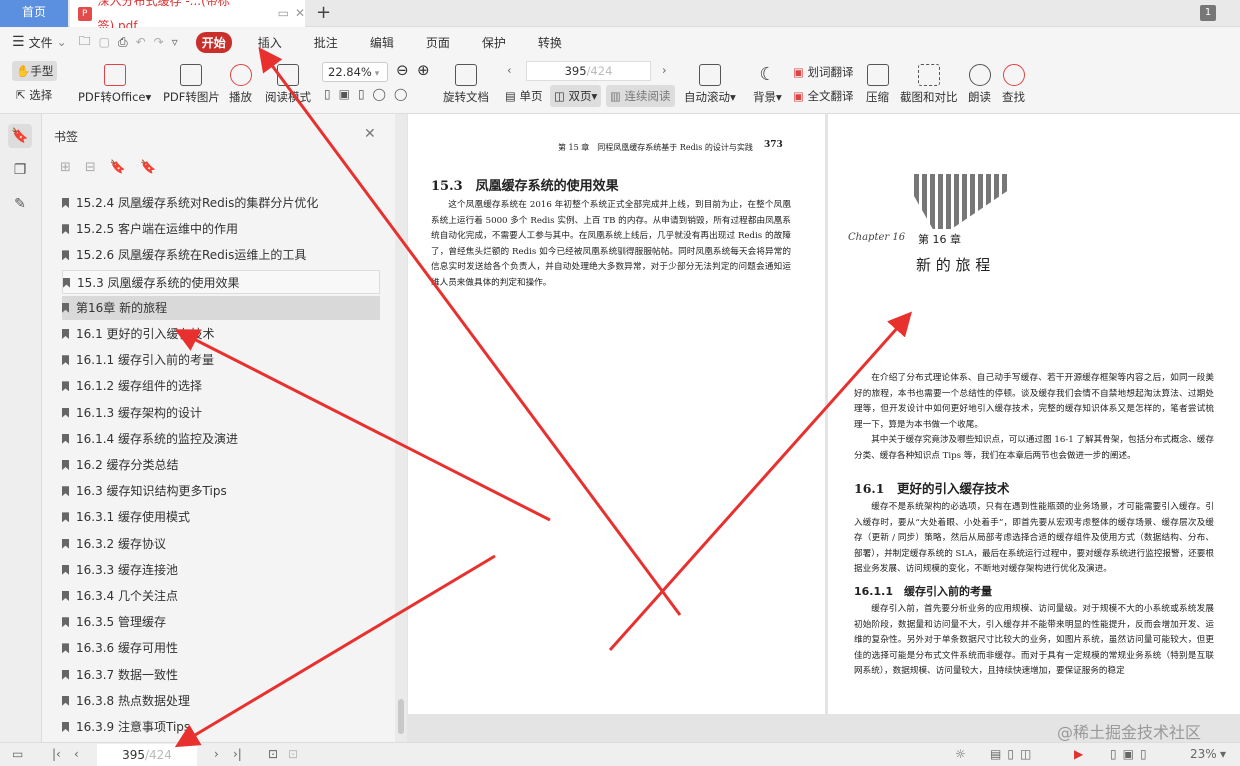 Image resolution: width=1240 pixels, height=766 pixels. Describe the element at coordinates (213, 42) in the screenshot. I see `menu-start: 开始` at that location.